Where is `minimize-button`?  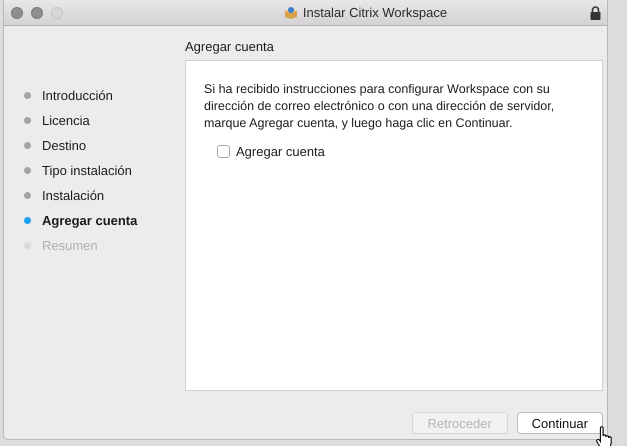 minimize-button is located at coordinates (37, 12).